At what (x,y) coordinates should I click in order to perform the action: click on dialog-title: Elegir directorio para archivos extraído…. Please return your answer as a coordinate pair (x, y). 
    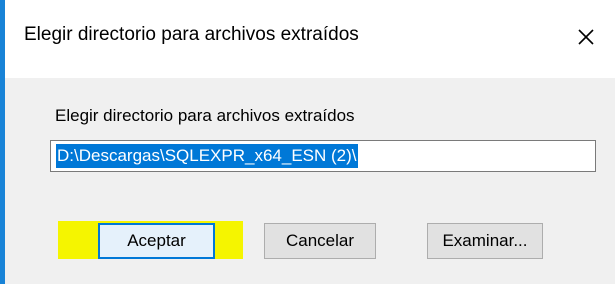
    Looking at the image, I should click on (191, 34).